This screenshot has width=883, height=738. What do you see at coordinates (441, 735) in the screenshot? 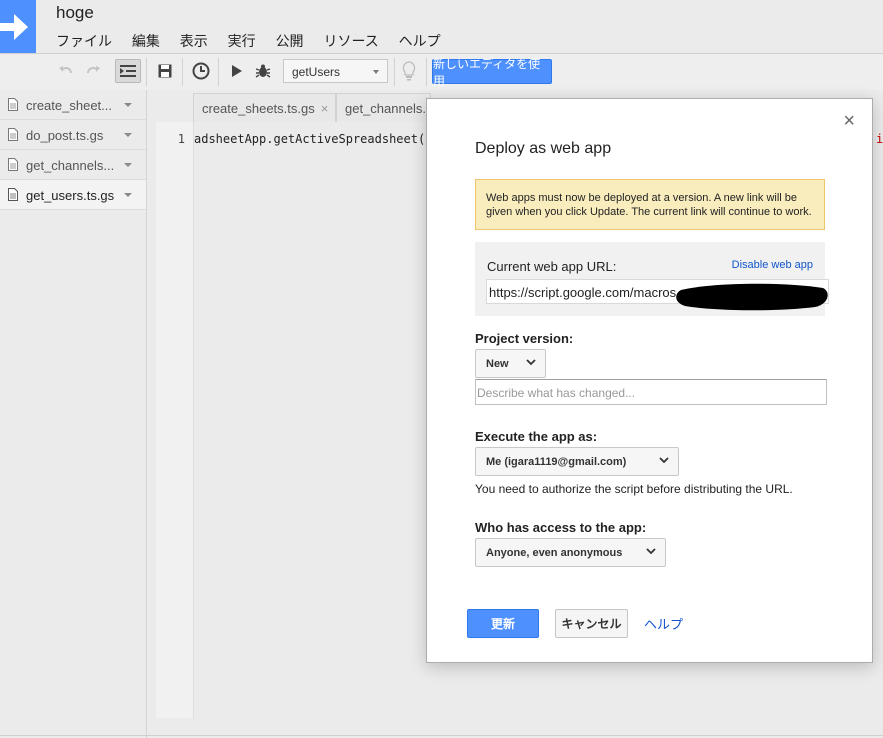
I see `status-divider` at bounding box center [441, 735].